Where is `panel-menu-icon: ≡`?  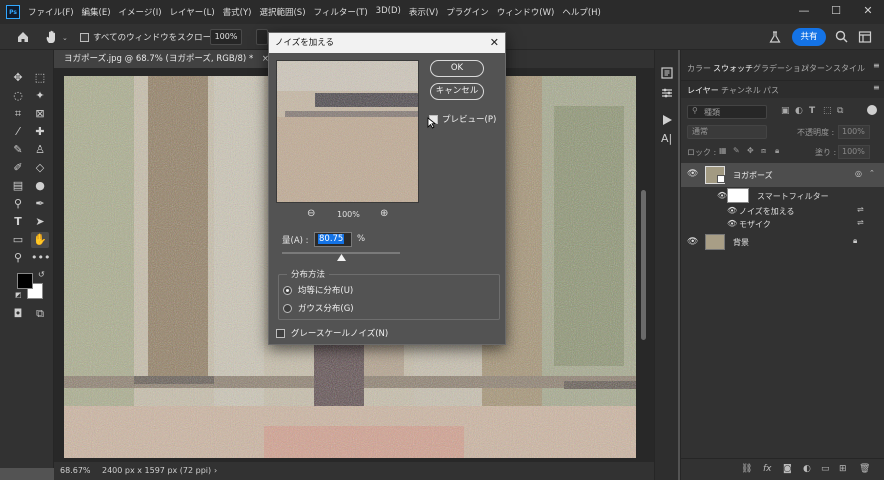
panel-menu-icon: ≡ is located at coordinates (876, 65).